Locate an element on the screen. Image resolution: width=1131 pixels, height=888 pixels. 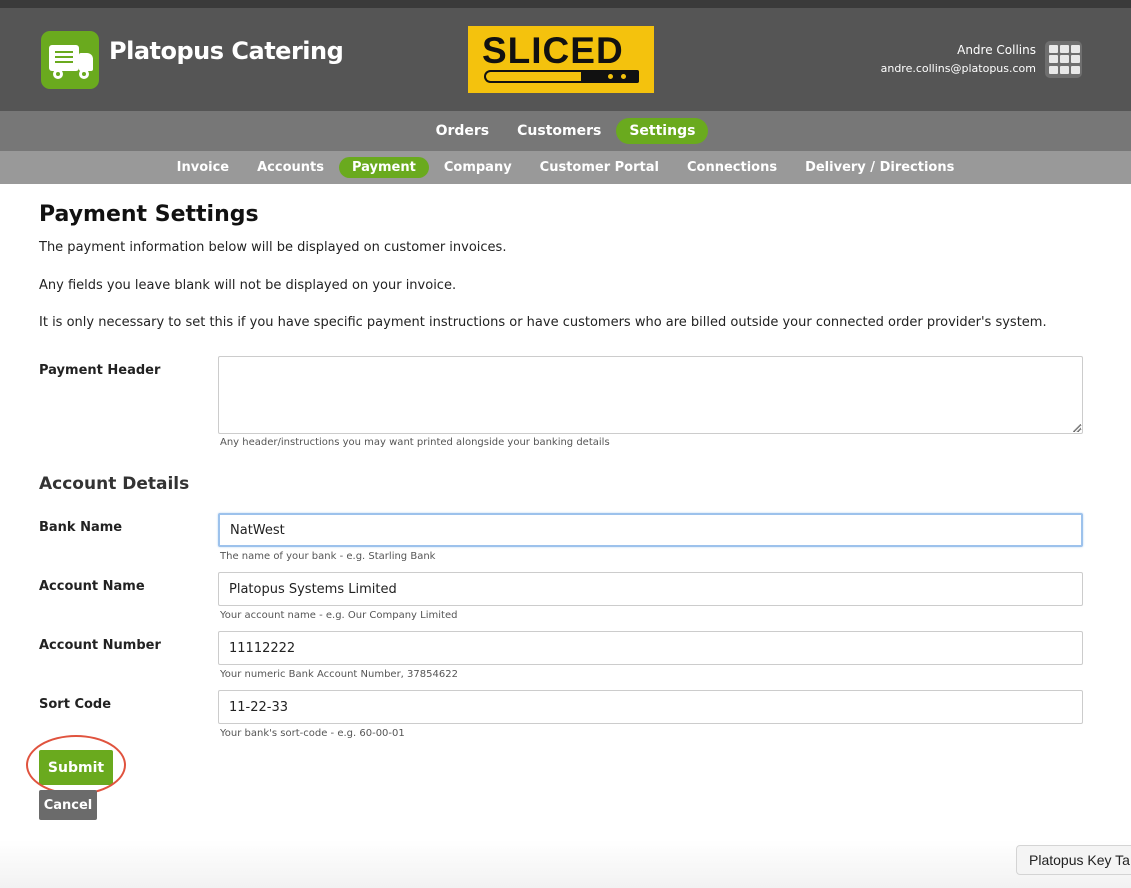
sort-code-help: Your bank's sort-code - e.g. 60-00-01 is located at coordinates (312, 733).